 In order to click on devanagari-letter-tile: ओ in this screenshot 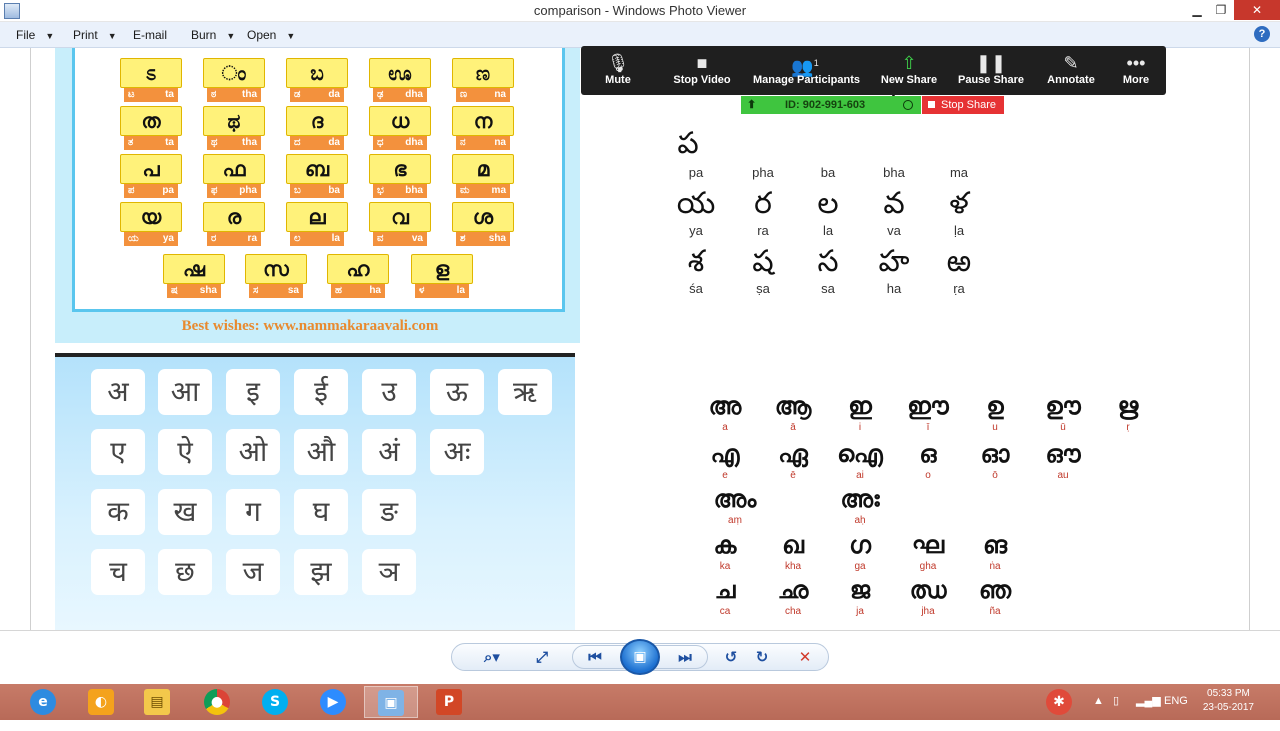, I will do `click(253, 452)`.